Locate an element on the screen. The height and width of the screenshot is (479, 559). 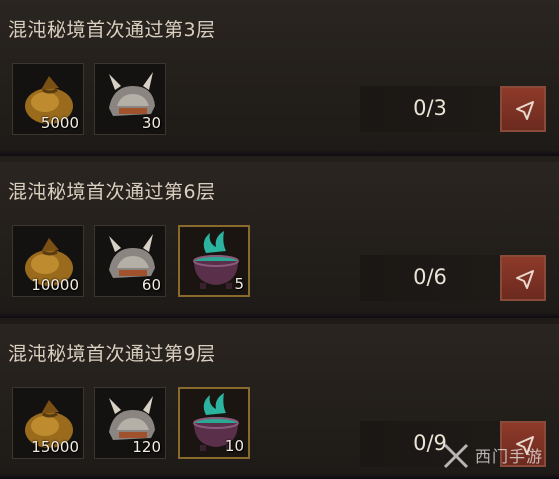
reward-quantity: 5000 is located at coordinates (59, 123).